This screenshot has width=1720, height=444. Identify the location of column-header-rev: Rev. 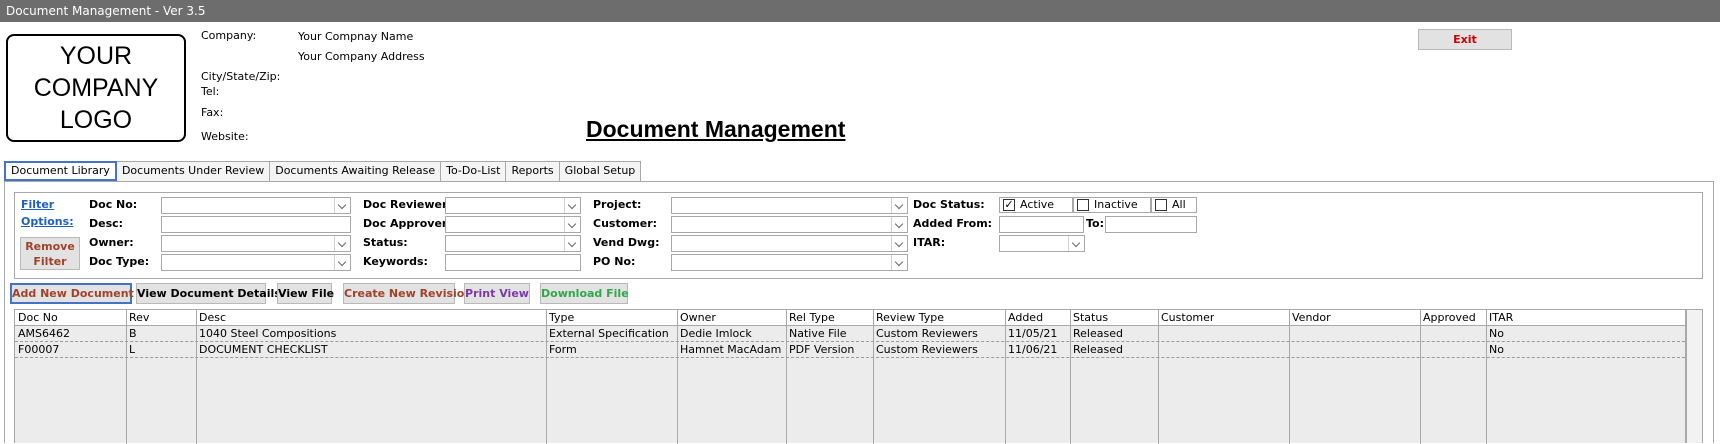
(137, 318).